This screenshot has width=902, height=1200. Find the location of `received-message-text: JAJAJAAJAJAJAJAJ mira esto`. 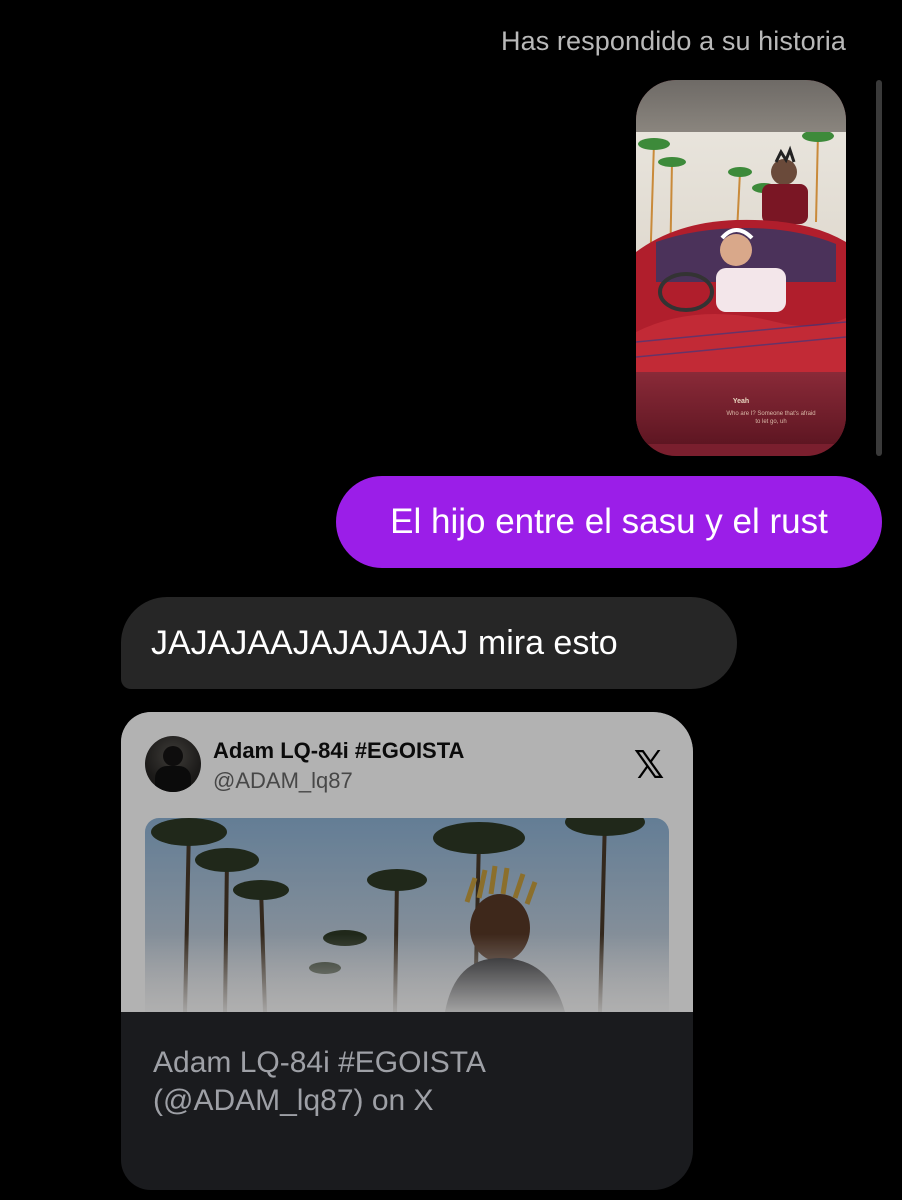

received-message-text: JAJAJAAJAJAJAJAJ mira esto is located at coordinates (384, 642).